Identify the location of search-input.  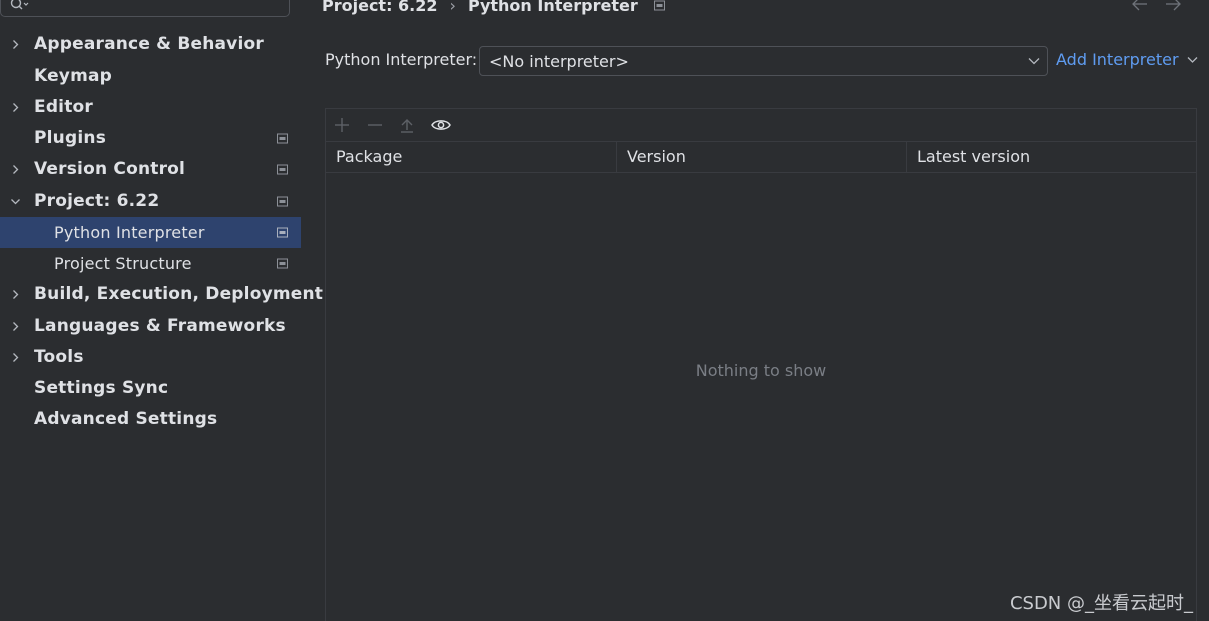
(145, 8).